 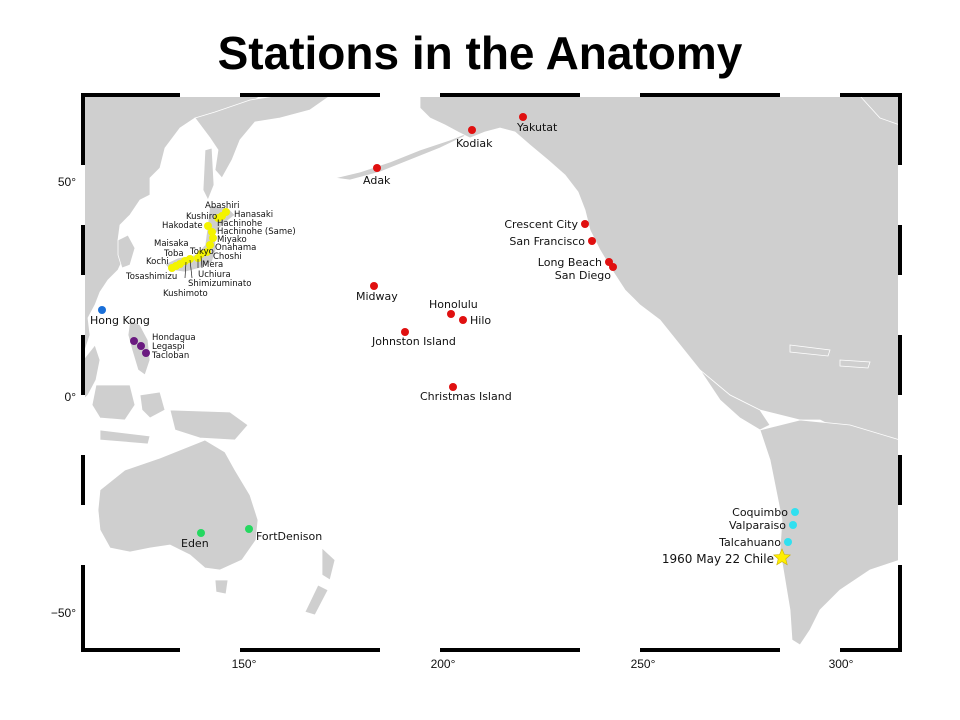 What do you see at coordinates (289, 536) in the screenshot?
I see `label-fort-denison: FortDenison` at bounding box center [289, 536].